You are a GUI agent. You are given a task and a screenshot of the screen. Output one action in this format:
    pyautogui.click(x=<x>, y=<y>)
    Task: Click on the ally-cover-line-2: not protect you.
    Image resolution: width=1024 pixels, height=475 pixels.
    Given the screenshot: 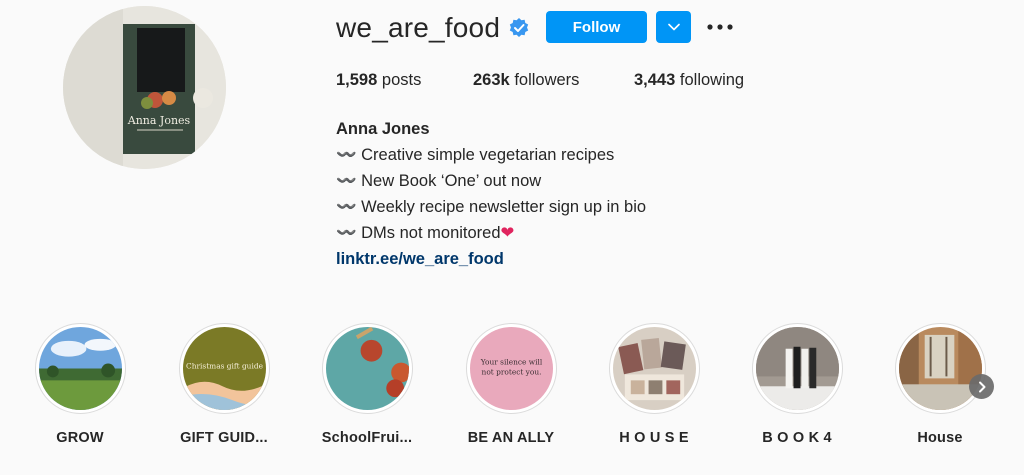 What is the action you would take?
    pyautogui.click(x=511, y=371)
    